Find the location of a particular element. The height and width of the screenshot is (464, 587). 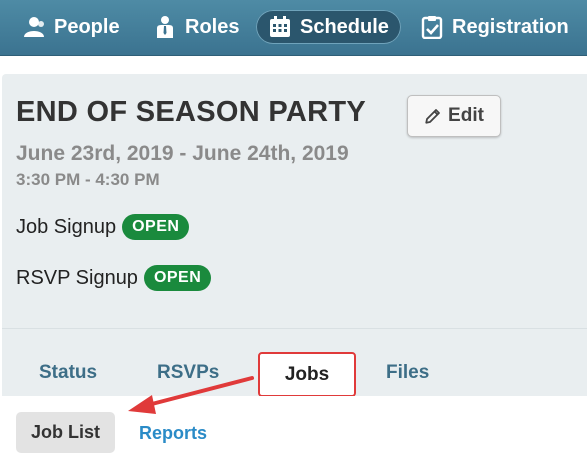

nav-people-label: People is located at coordinates (87, 26).